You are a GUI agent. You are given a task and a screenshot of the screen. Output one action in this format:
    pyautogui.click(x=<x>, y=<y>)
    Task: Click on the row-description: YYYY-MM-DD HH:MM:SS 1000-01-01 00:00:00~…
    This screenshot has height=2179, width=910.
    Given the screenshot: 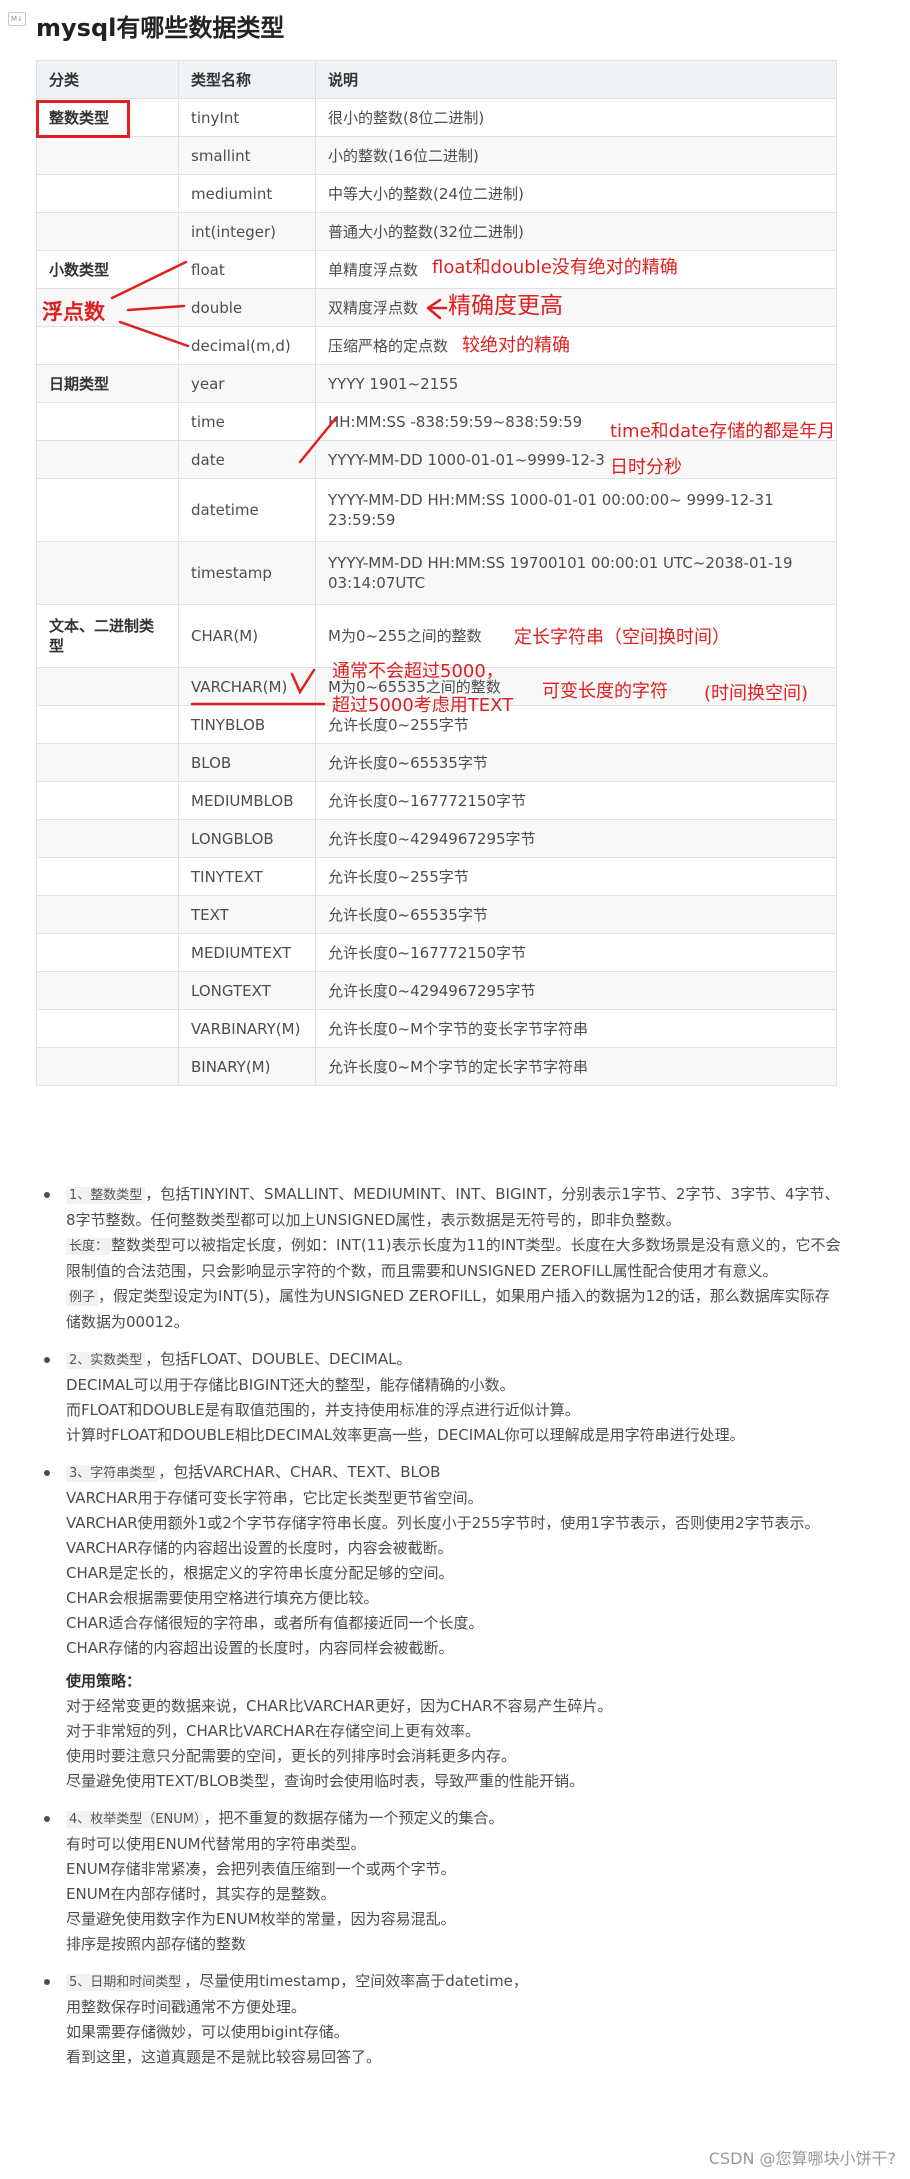 What is the action you would take?
    pyautogui.click(x=576, y=510)
    